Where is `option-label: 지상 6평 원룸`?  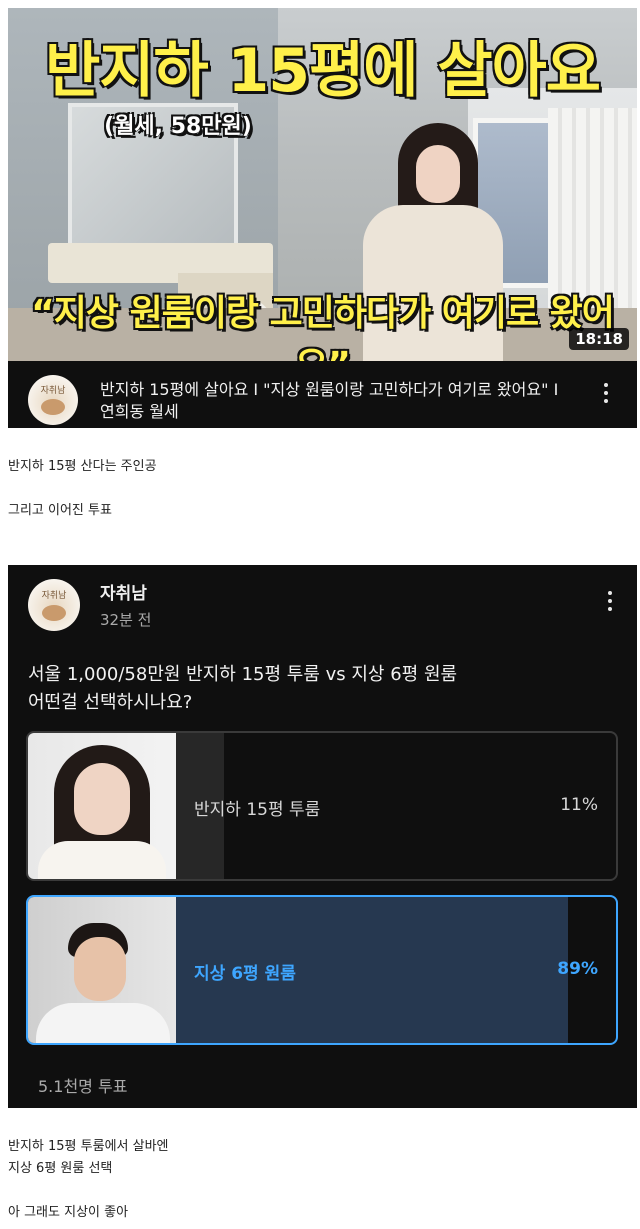 option-label: 지상 6평 원룸 is located at coordinates (245, 974).